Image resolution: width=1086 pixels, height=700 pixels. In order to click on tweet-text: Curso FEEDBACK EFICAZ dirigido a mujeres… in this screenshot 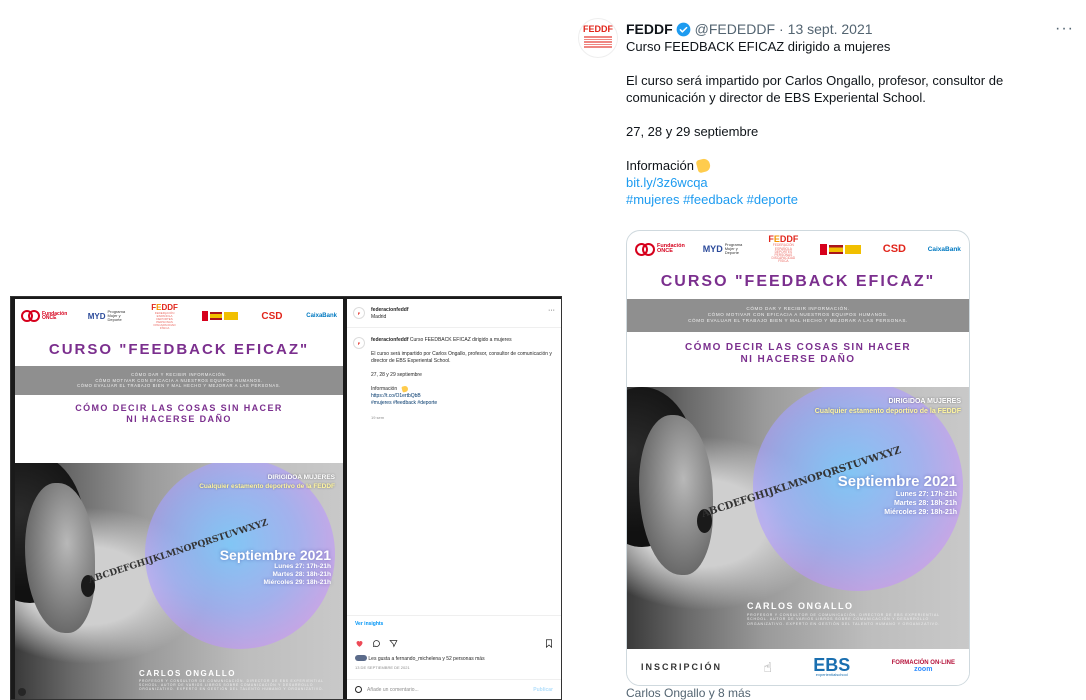, I will do `click(851, 123)`.